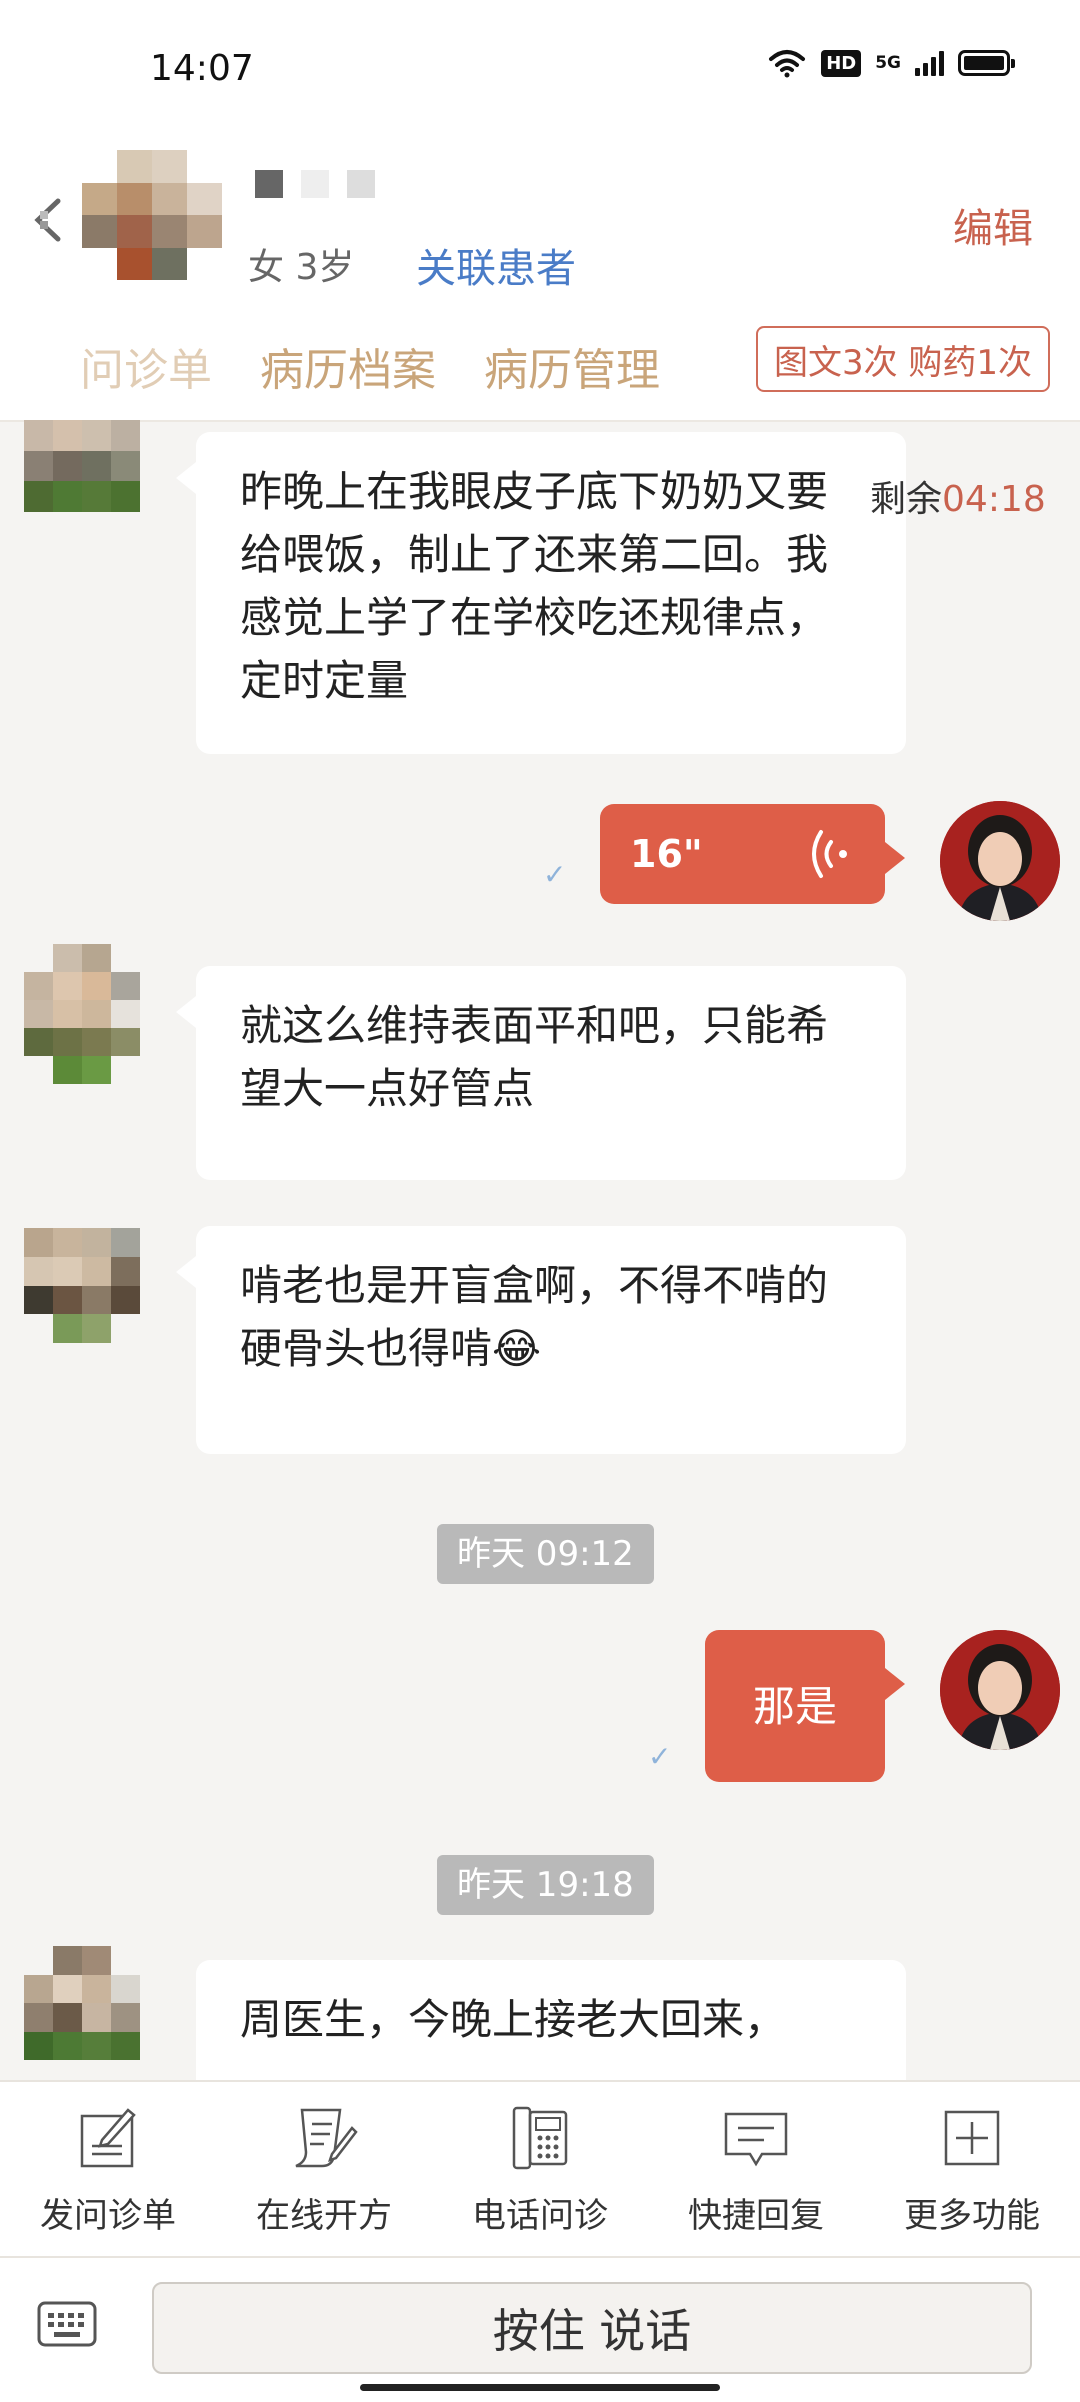 This screenshot has width=1080, height=2402. Describe the element at coordinates (972, 2138) in the screenshot. I see `plus-box-icon` at that location.